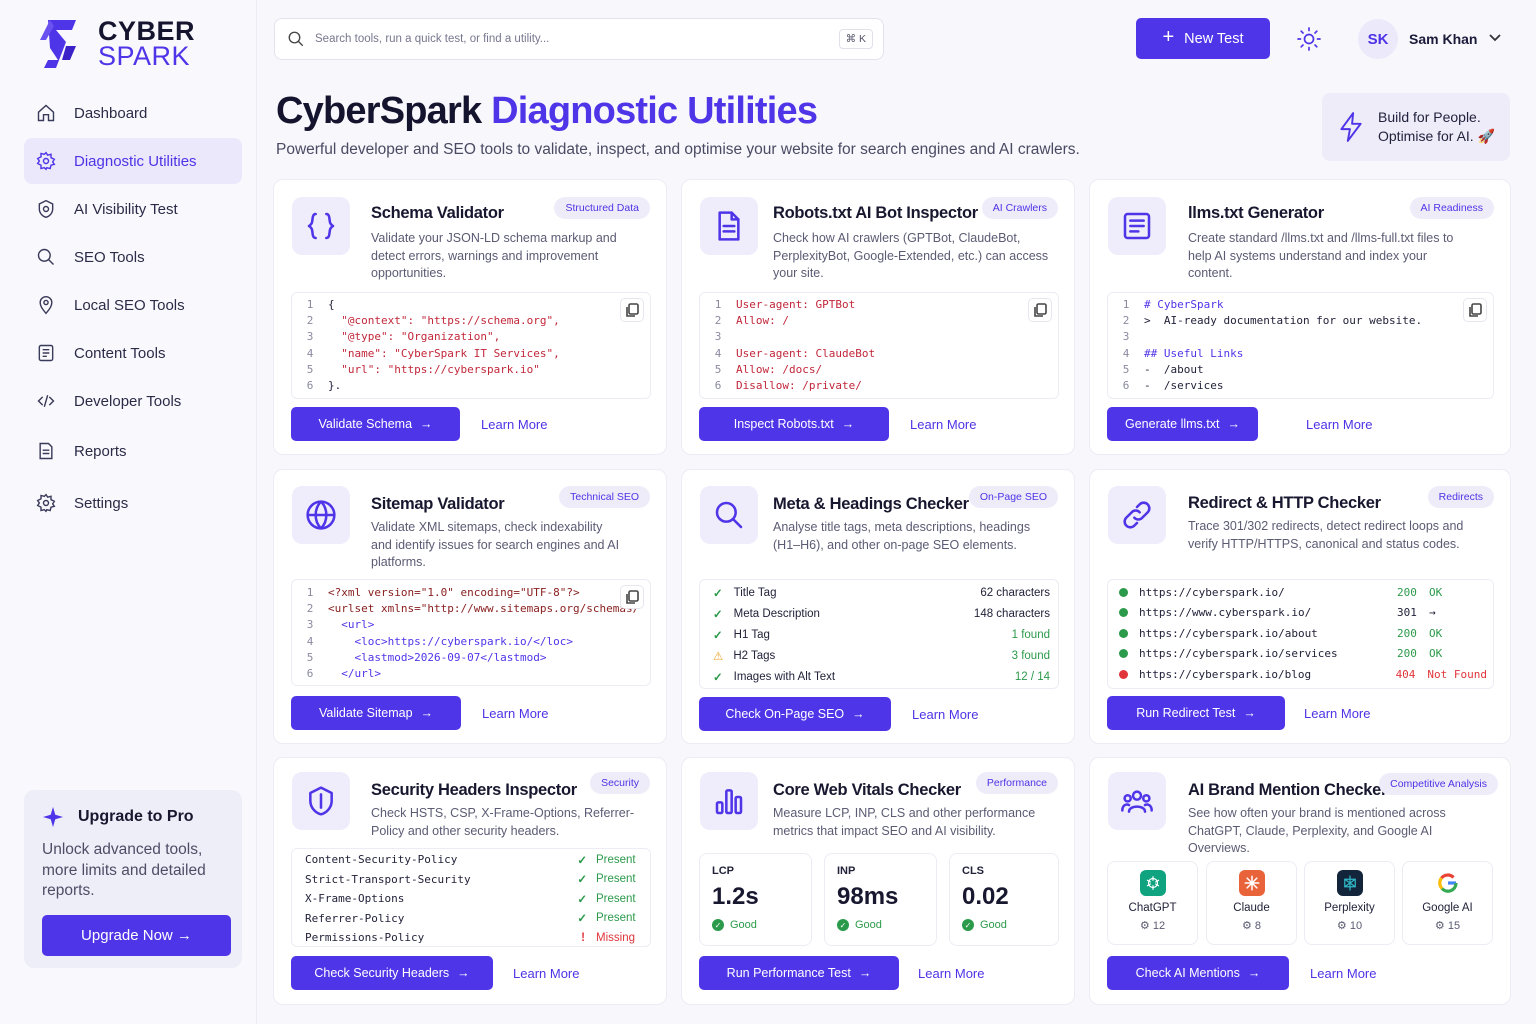 This screenshot has height=1024, width=1536. I want to click on page-title: CyberSpark Diagnostic Utilities, so click(547, 111).